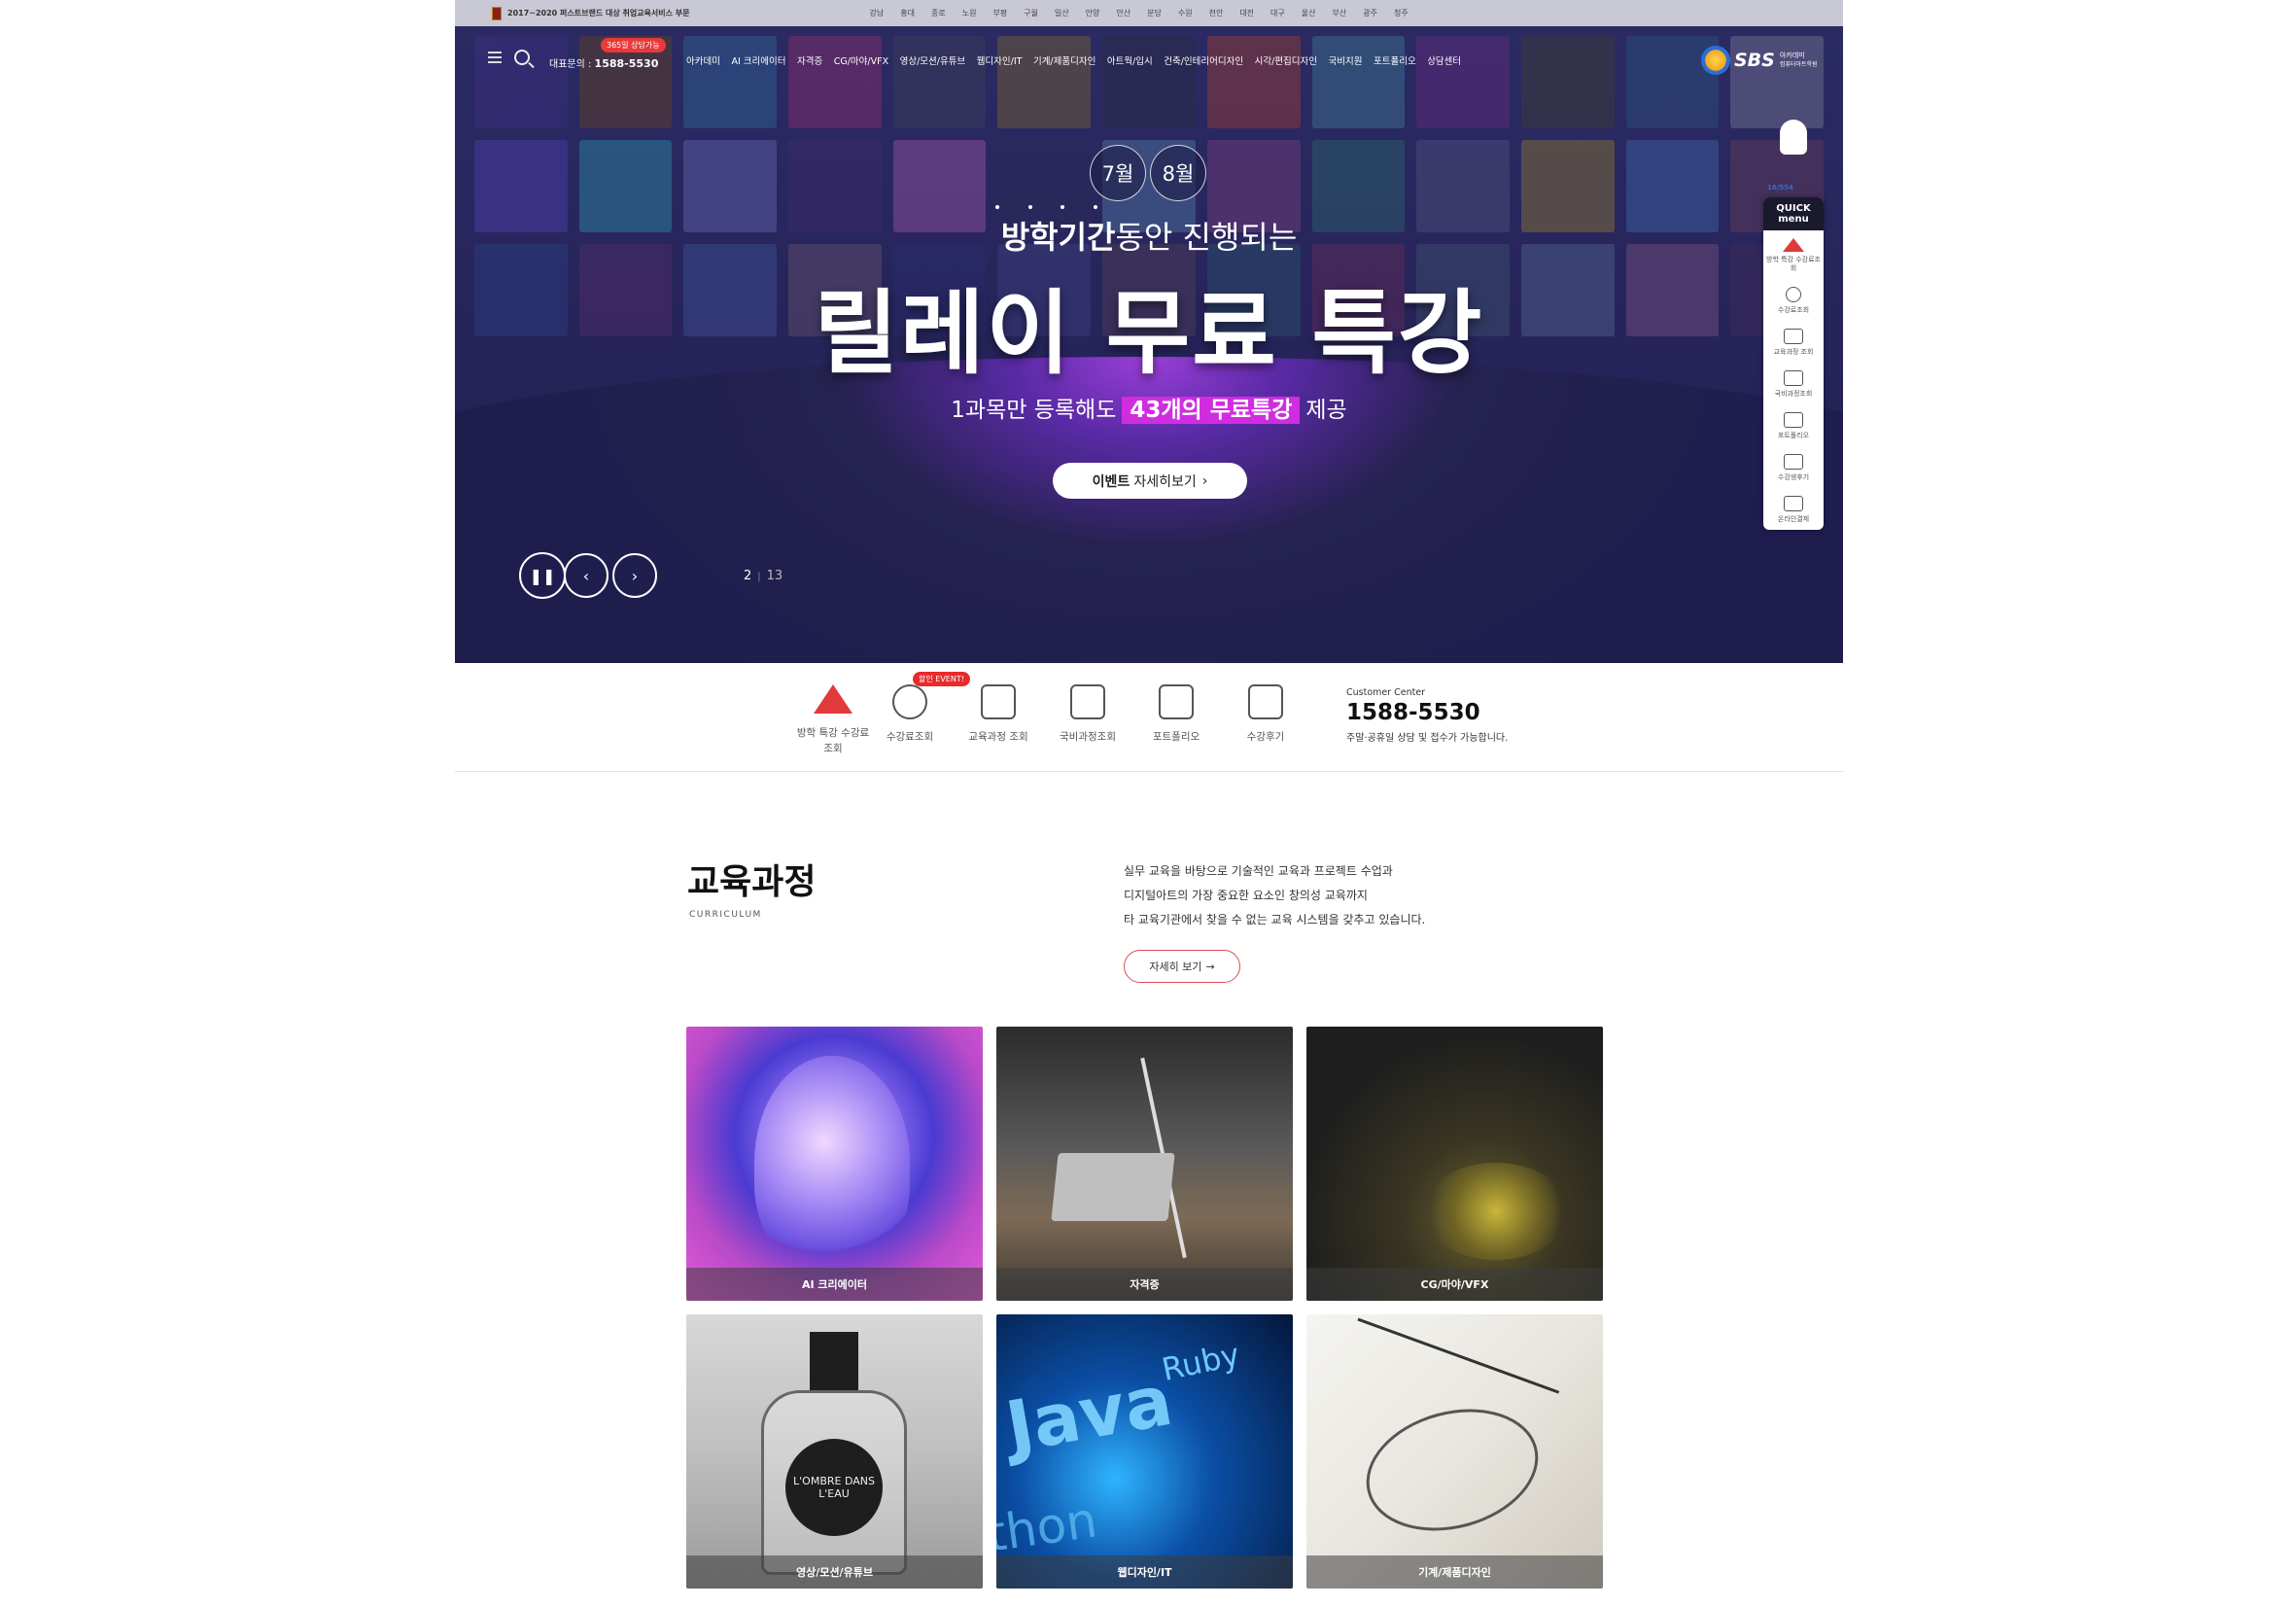 Image resolution: width=2296 pixels, height=1607 pixels. What do you see at coordinates (634, 575) in the screenshot?
I see `next-slide-button: ›` at bounding box center [634, 575].